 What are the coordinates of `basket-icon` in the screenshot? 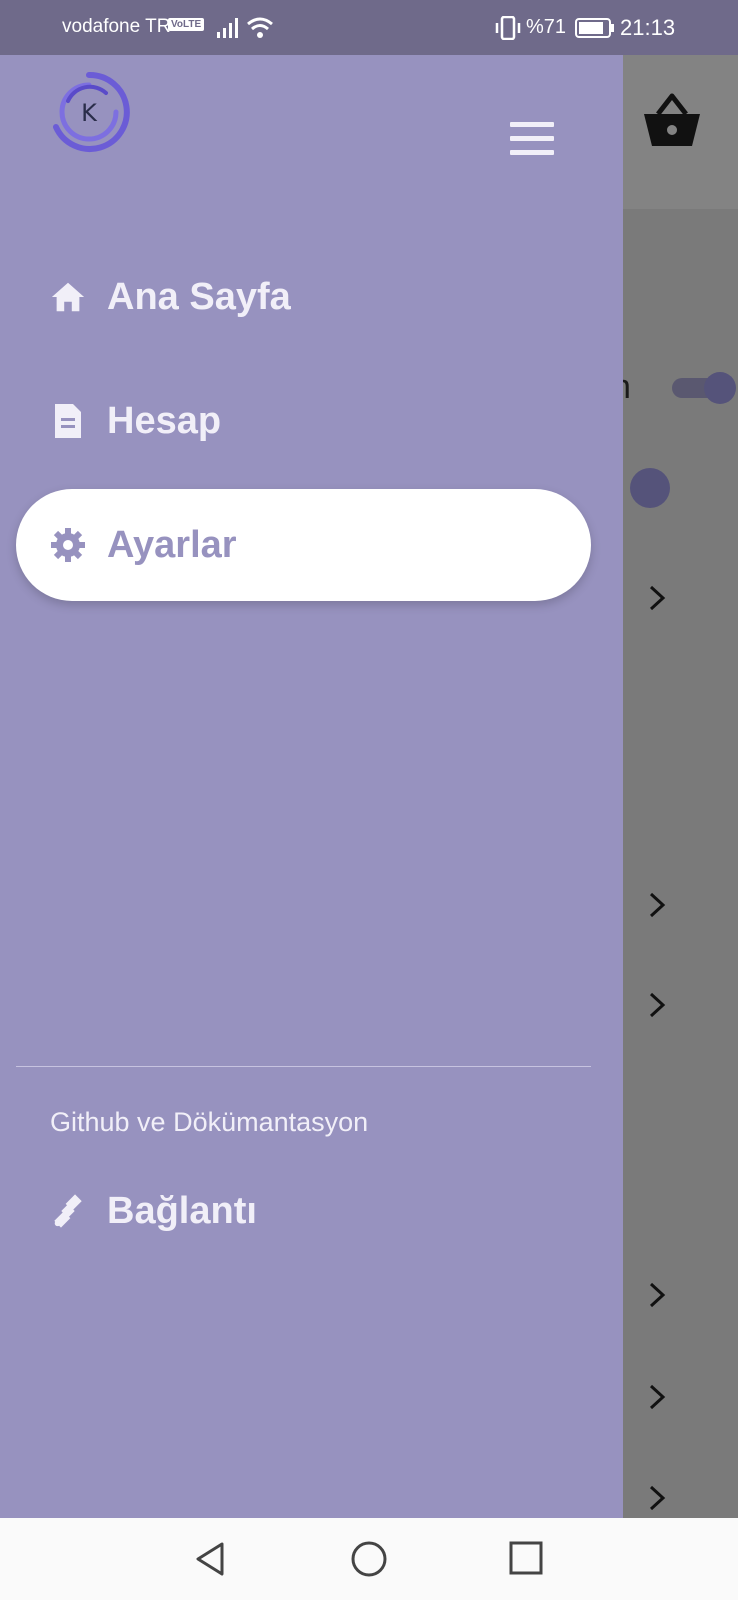 It's located at (672, 119).